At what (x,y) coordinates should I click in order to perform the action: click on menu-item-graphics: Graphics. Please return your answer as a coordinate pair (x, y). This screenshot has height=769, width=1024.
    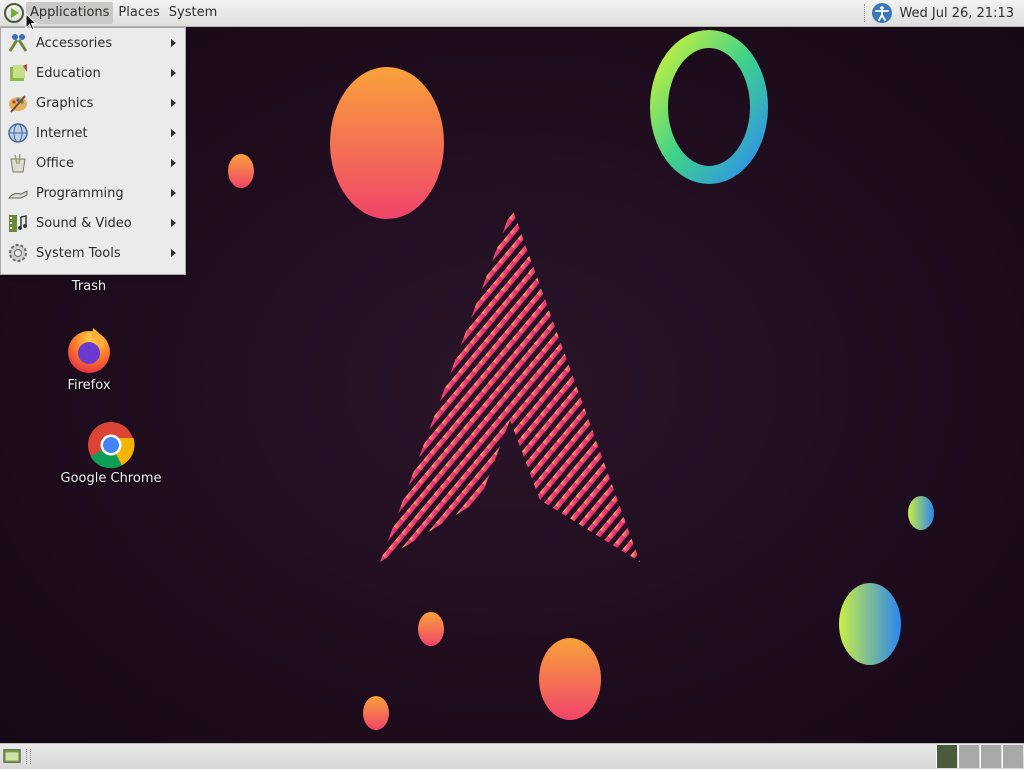
    Looking at the image, I should click on (93, 103).